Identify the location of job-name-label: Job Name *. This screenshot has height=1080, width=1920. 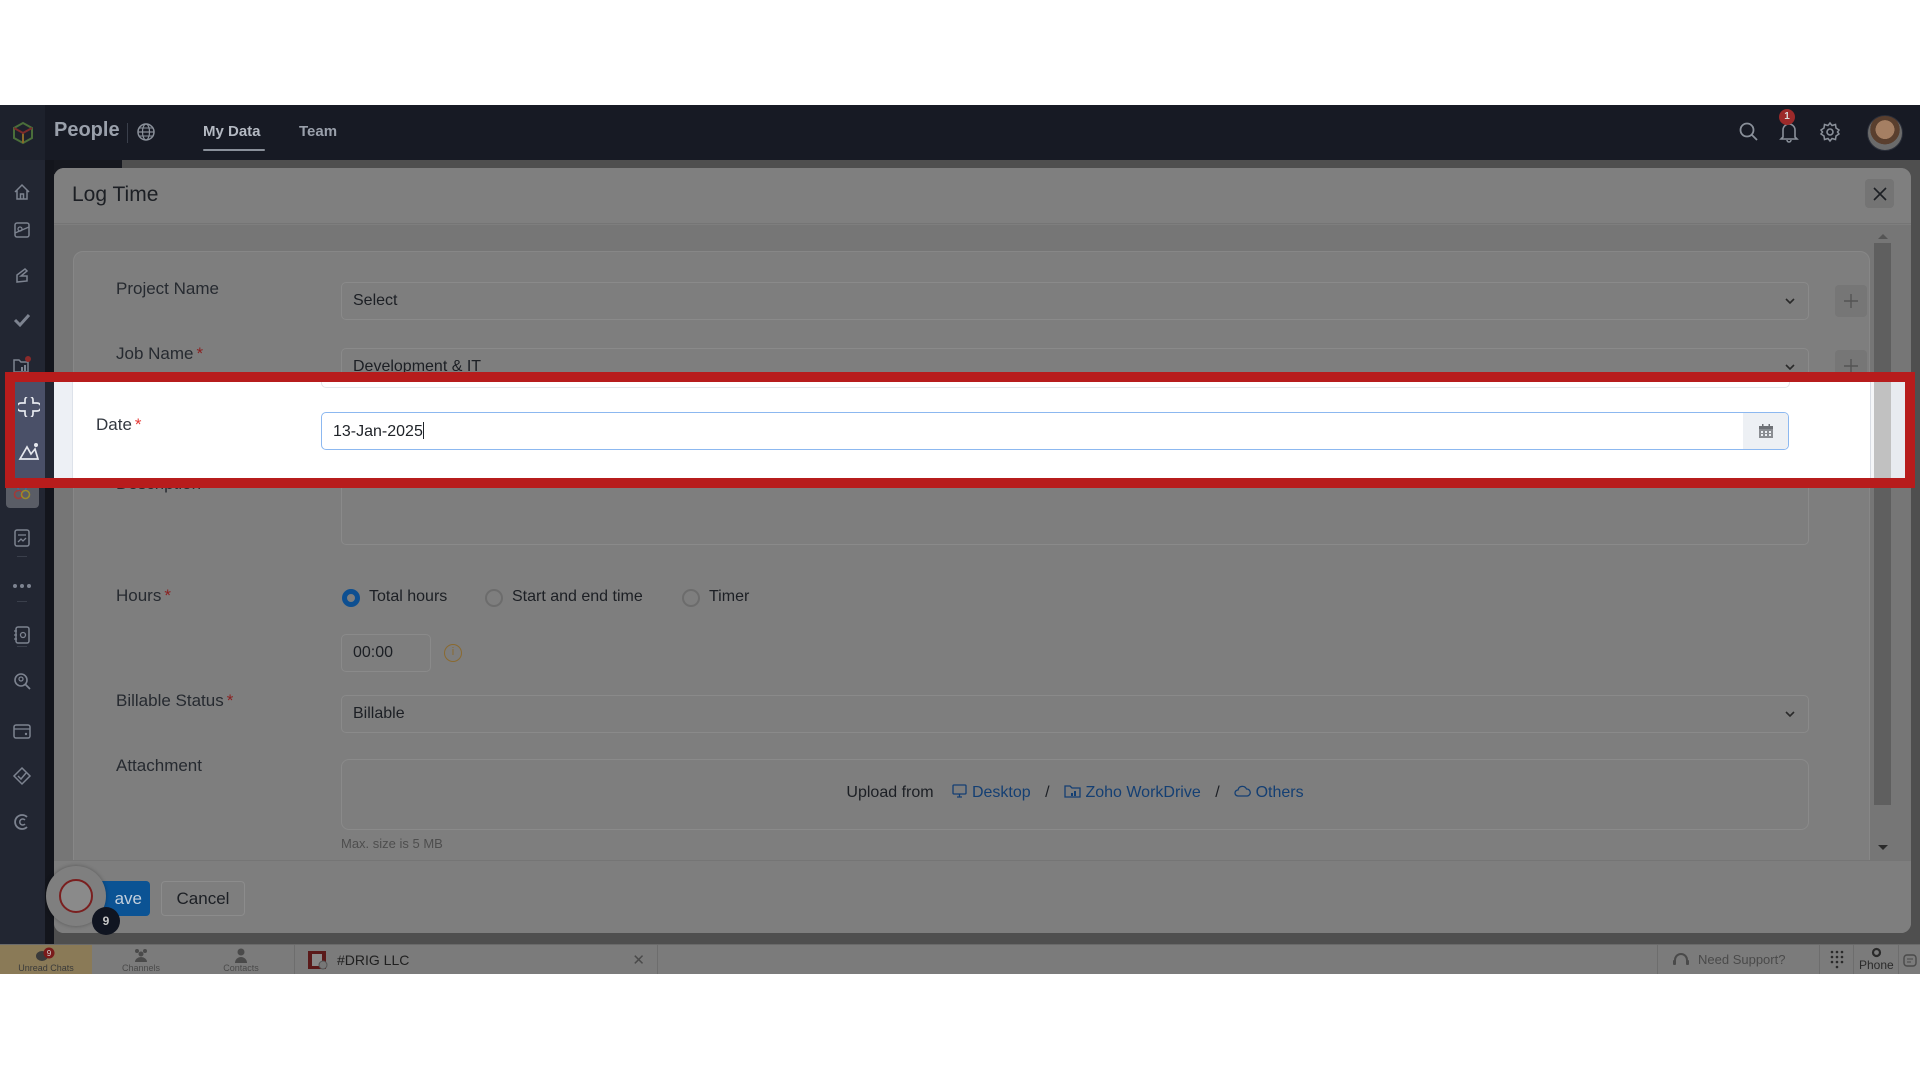
(160, 353).